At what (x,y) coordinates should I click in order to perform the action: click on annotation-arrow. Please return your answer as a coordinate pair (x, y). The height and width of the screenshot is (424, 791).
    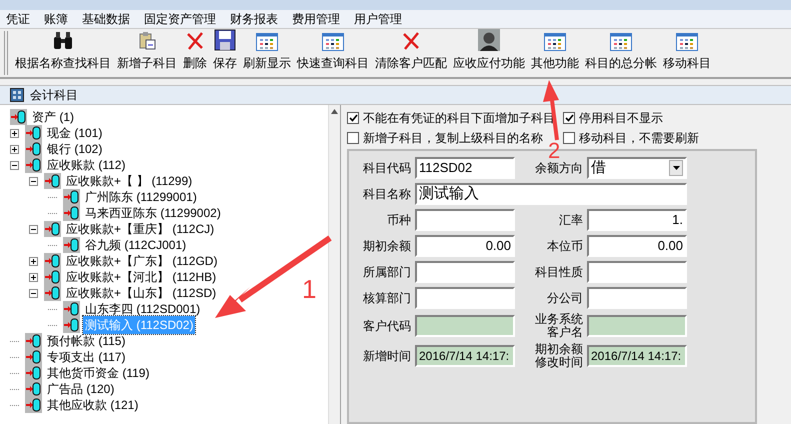
    Looking at the image, I should click on (551, 110).